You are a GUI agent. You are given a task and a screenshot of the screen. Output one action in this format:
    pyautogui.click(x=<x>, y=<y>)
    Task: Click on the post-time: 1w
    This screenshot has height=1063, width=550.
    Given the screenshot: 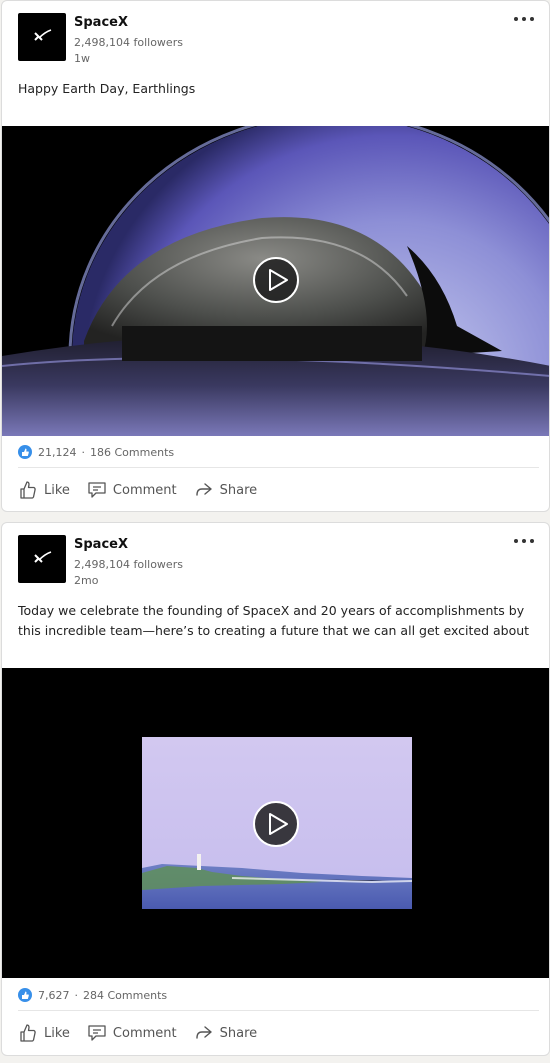 What is the action you would take?
    pyautogui.click(x=82, y=58)
    